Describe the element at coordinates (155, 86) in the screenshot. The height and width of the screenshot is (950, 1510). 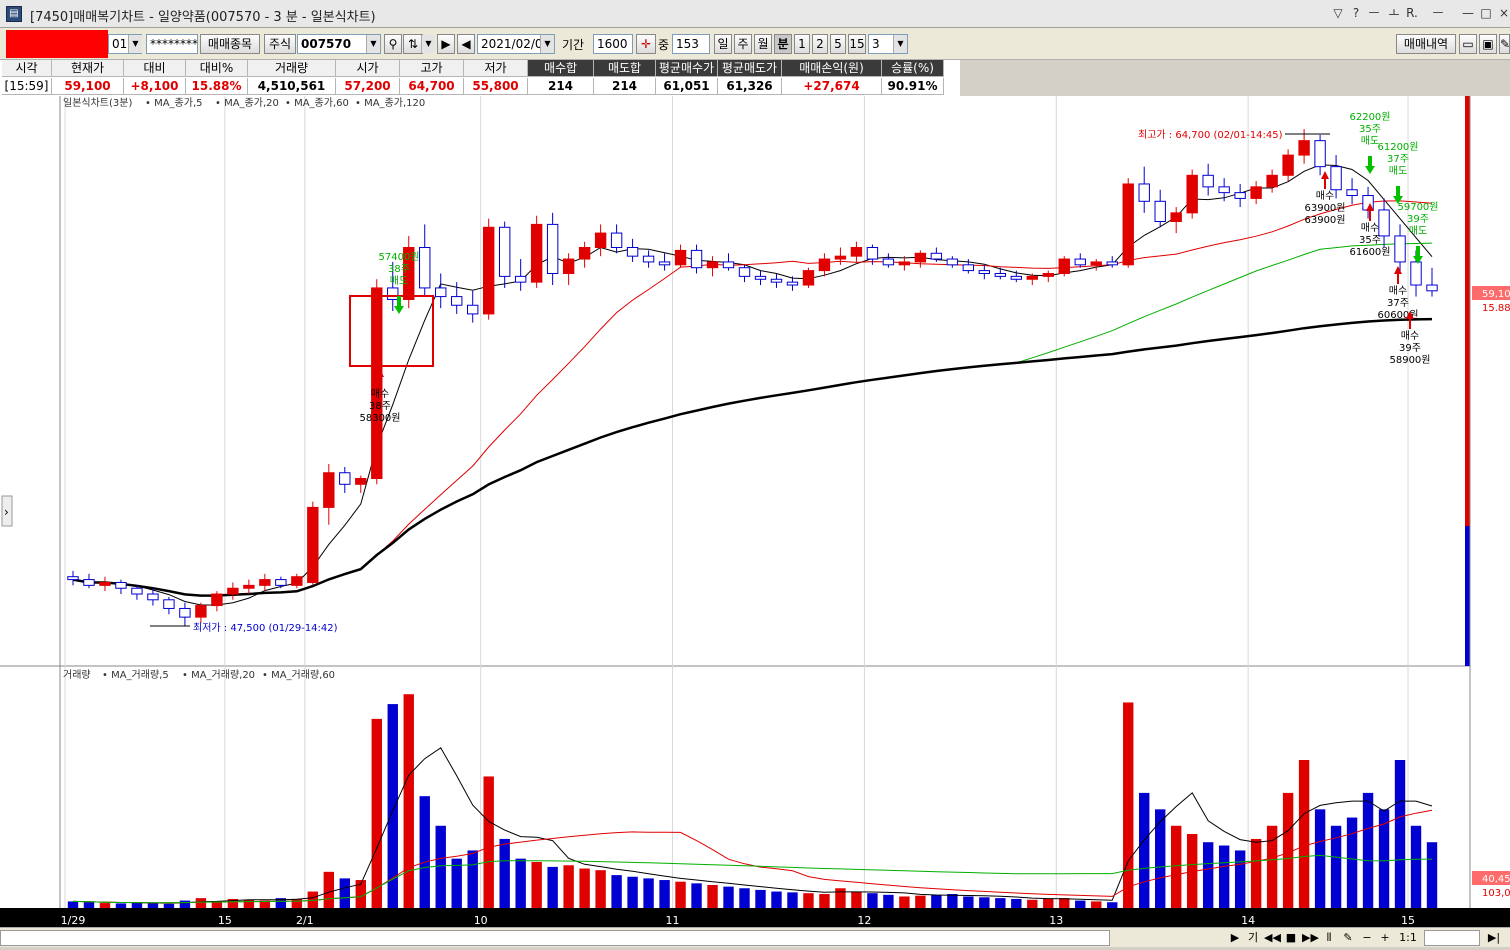
I see `change-value: +8,100` at that location.